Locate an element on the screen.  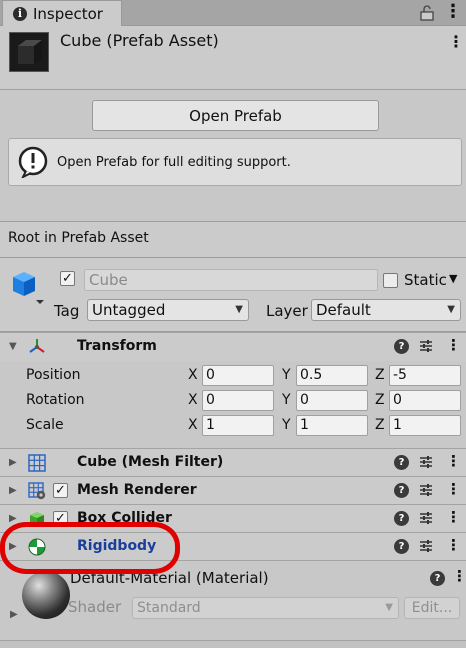
layer-value: Default is located at coordinates (343, 310).